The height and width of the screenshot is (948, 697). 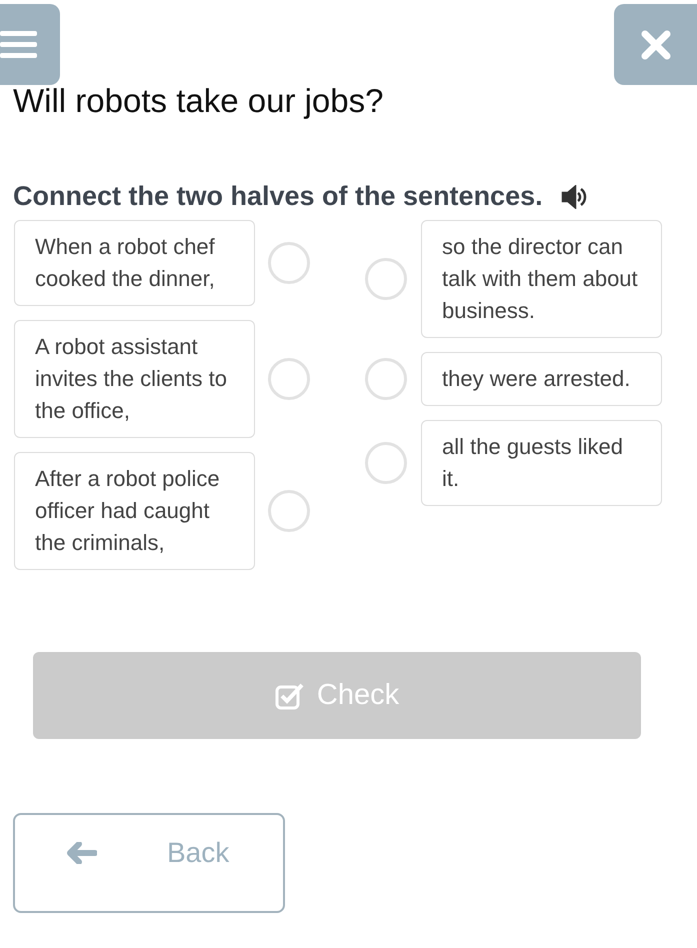 I want to click on close-button, so click(x=655, y=44).